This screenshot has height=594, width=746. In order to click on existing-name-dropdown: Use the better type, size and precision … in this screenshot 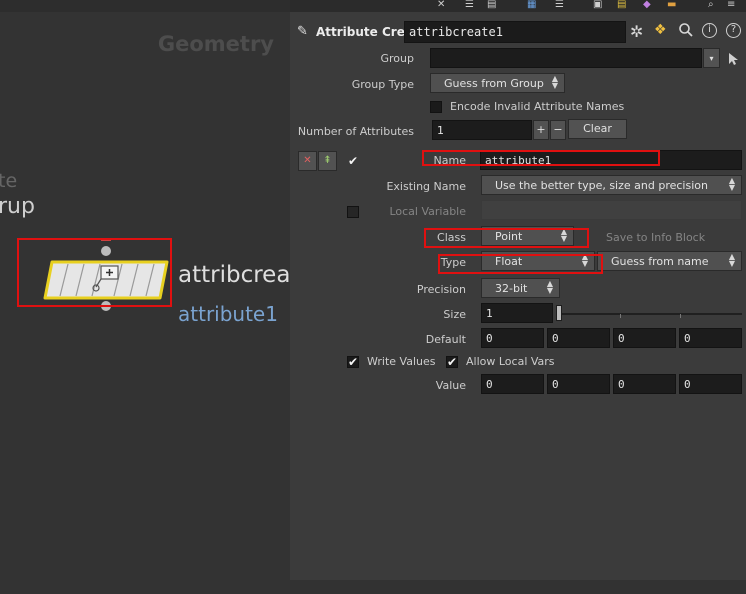, I will do `click(611, 185)`.